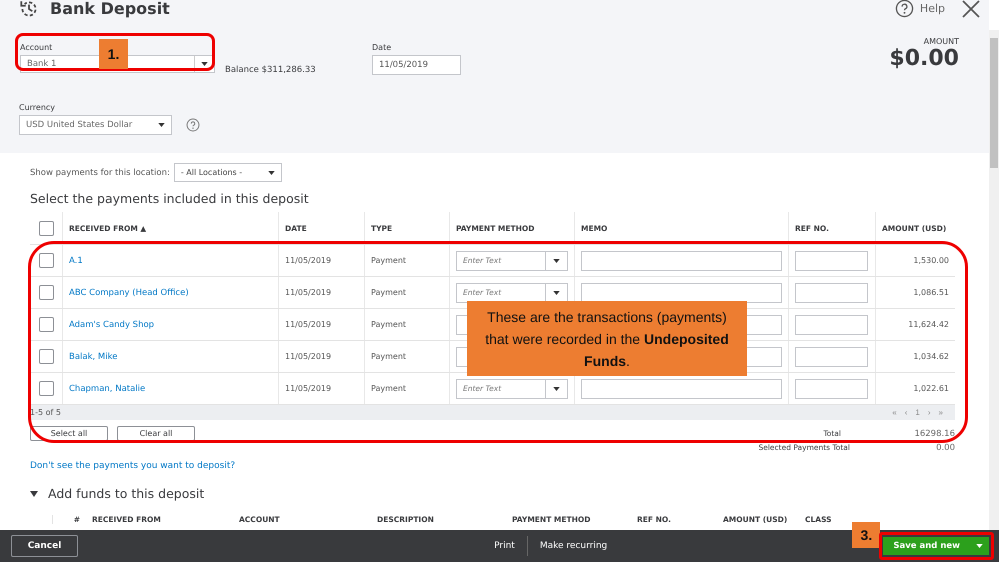 Image resolution: width=999 pixels, height=562 pixels. What do you see at coordinates (931, 260) in the screenshot?
I see `table-cell: 1,530.00` at bounding box center [931, 260].